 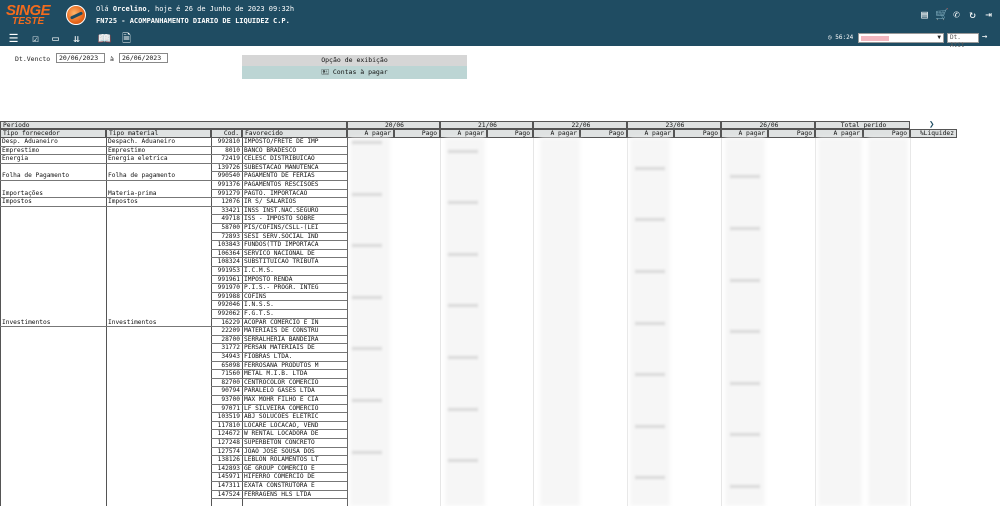 I want to click on session-timer: ◷ 56:24, so click(x=841, y=37).